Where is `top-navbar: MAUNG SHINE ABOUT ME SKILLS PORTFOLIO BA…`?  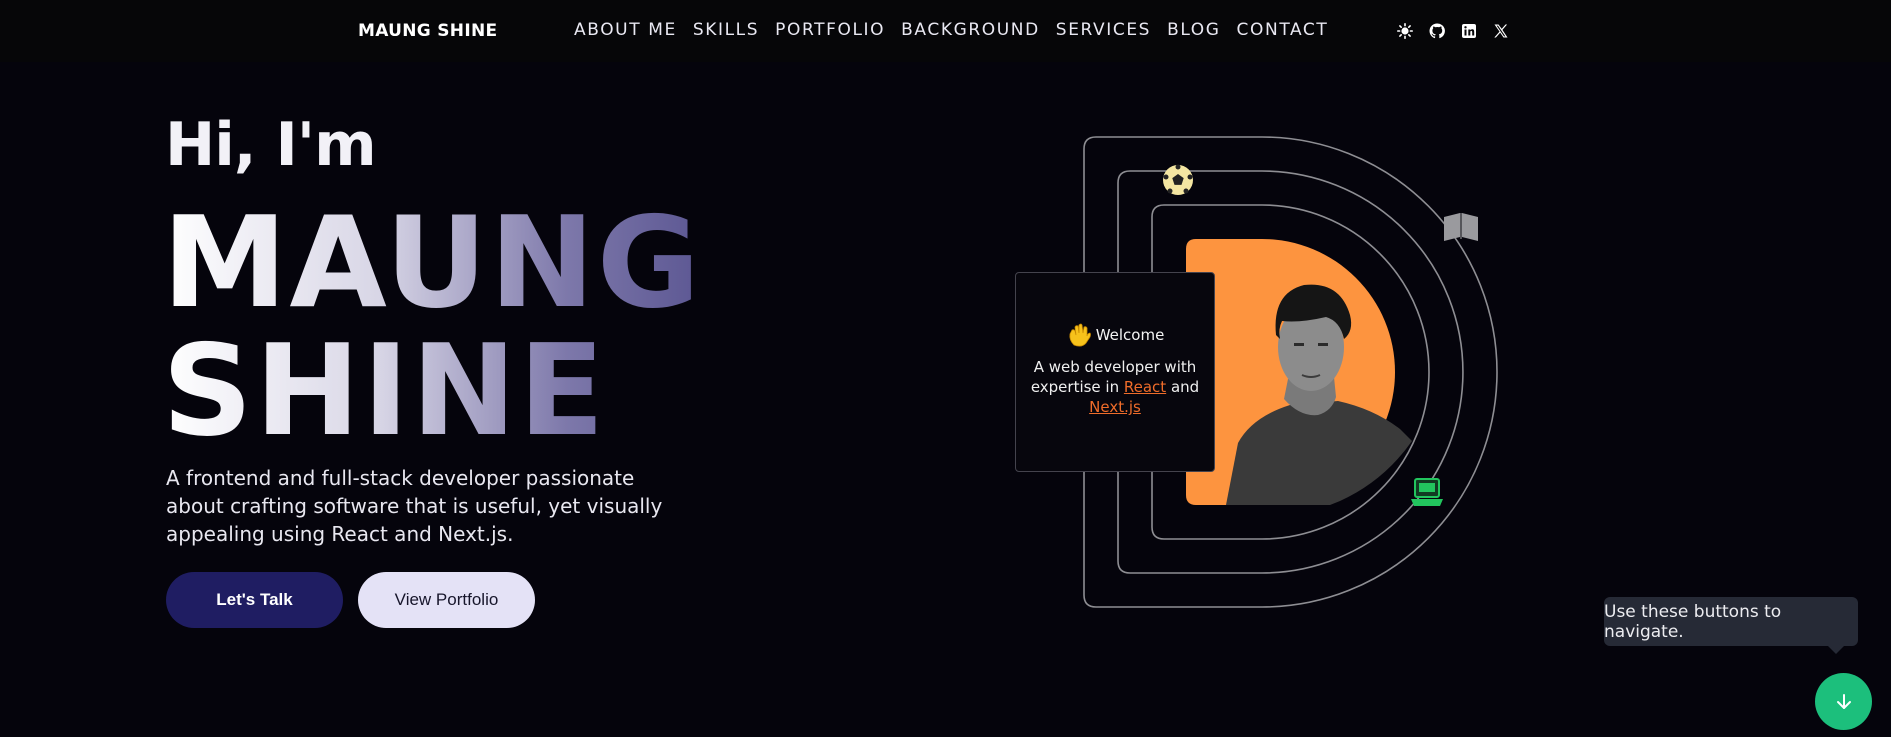 top-navbar: MAUNG SHINE ABOUT ME SKILLS PORTFOLIO BA… is located at coordinates (945, 31).